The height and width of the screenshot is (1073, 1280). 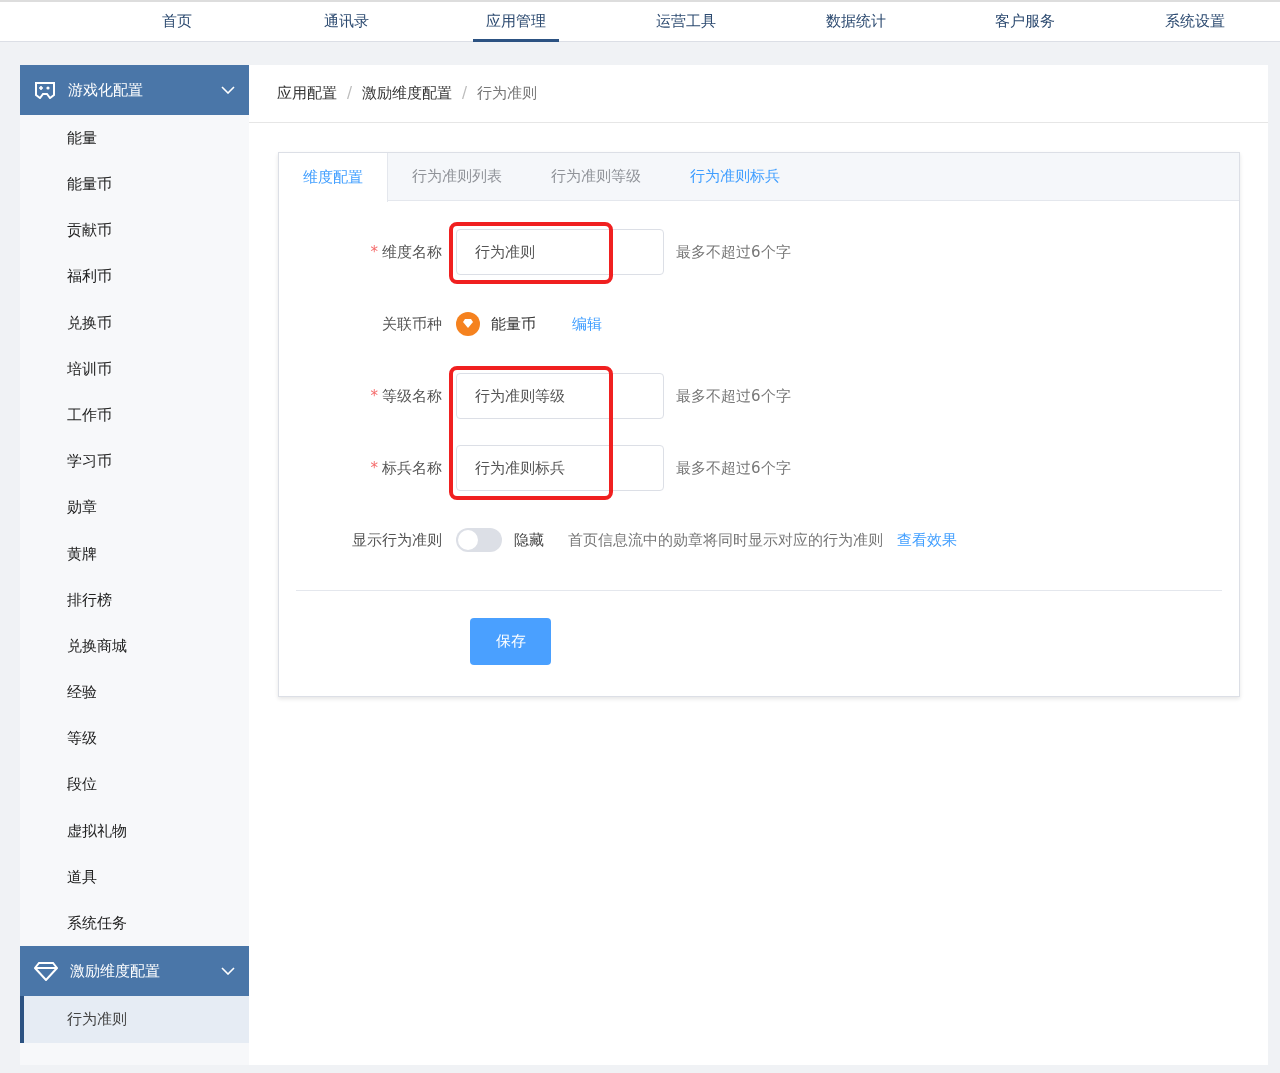 What do you see at coordinates (516, 21) in the screenshot?
I see `nav-tab: 应用管理` at bounding box center [516, 21].